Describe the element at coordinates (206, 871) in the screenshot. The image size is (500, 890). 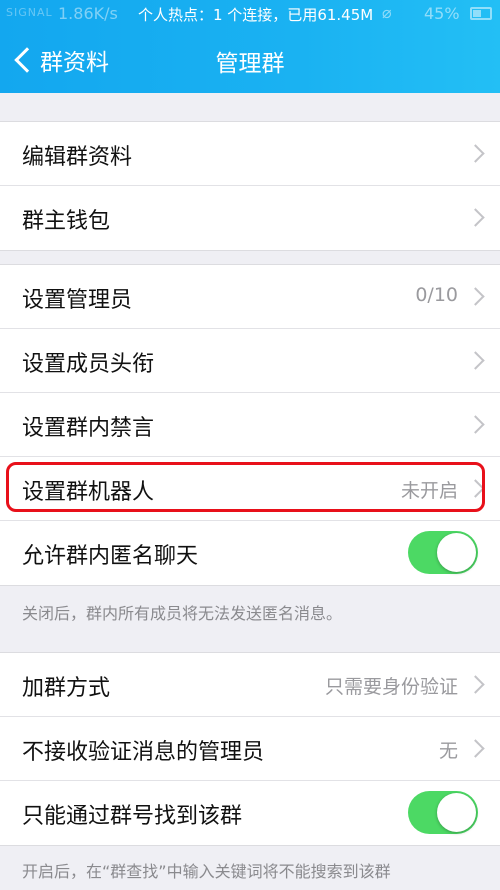
I see `search-by-number-note: 开启后，在“群查找”中输入关键词将不能搜索到该群` at that location.